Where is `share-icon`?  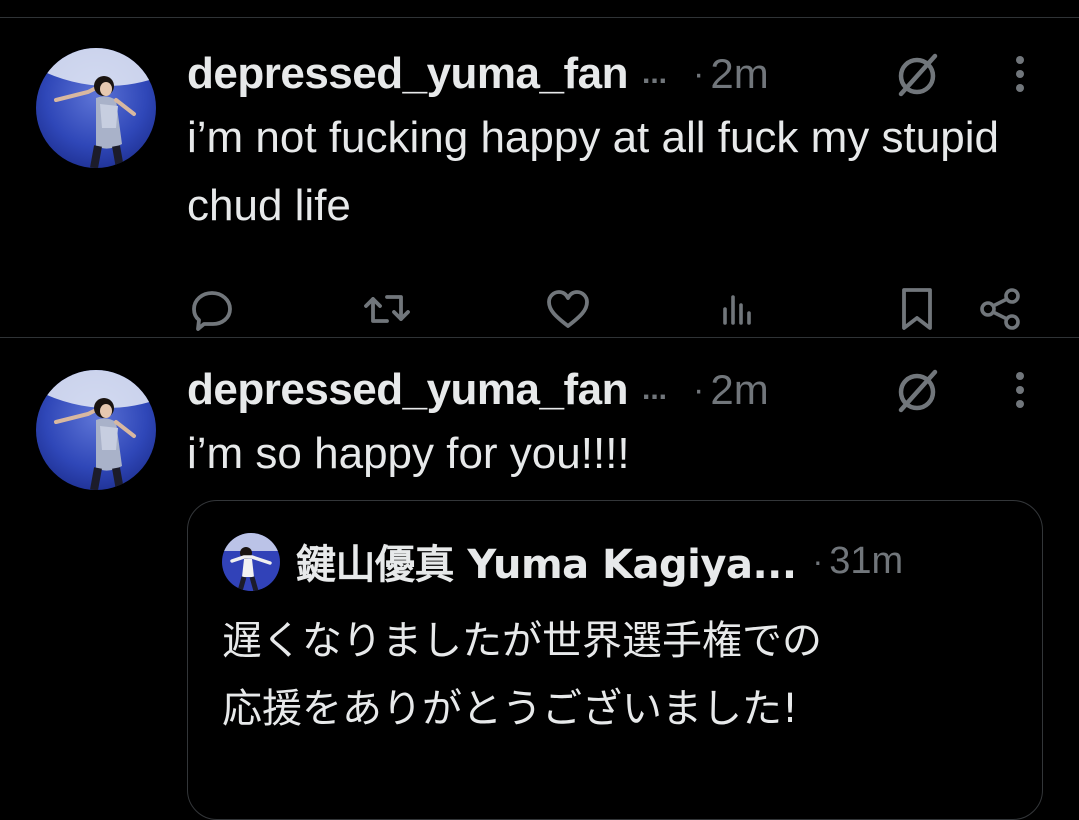
share-icon is located at coordinates (1001, 309).